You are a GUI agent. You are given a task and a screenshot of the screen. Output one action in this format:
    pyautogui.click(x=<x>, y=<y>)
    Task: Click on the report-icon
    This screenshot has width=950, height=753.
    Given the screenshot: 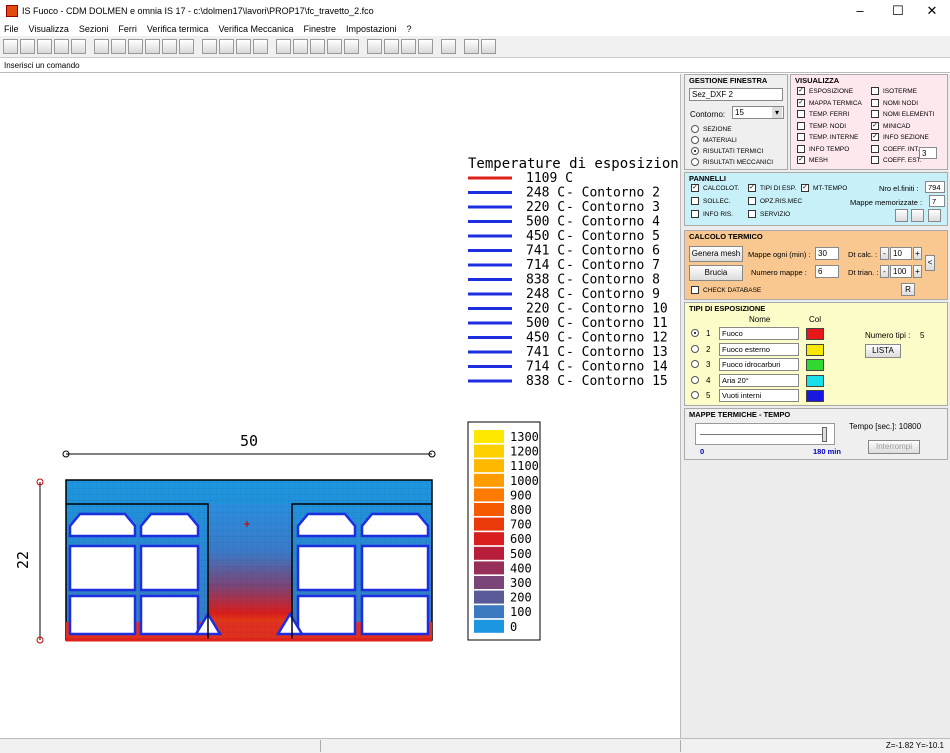 What is the action you would take?
    pyautogui.click(x=374, y=46)
    